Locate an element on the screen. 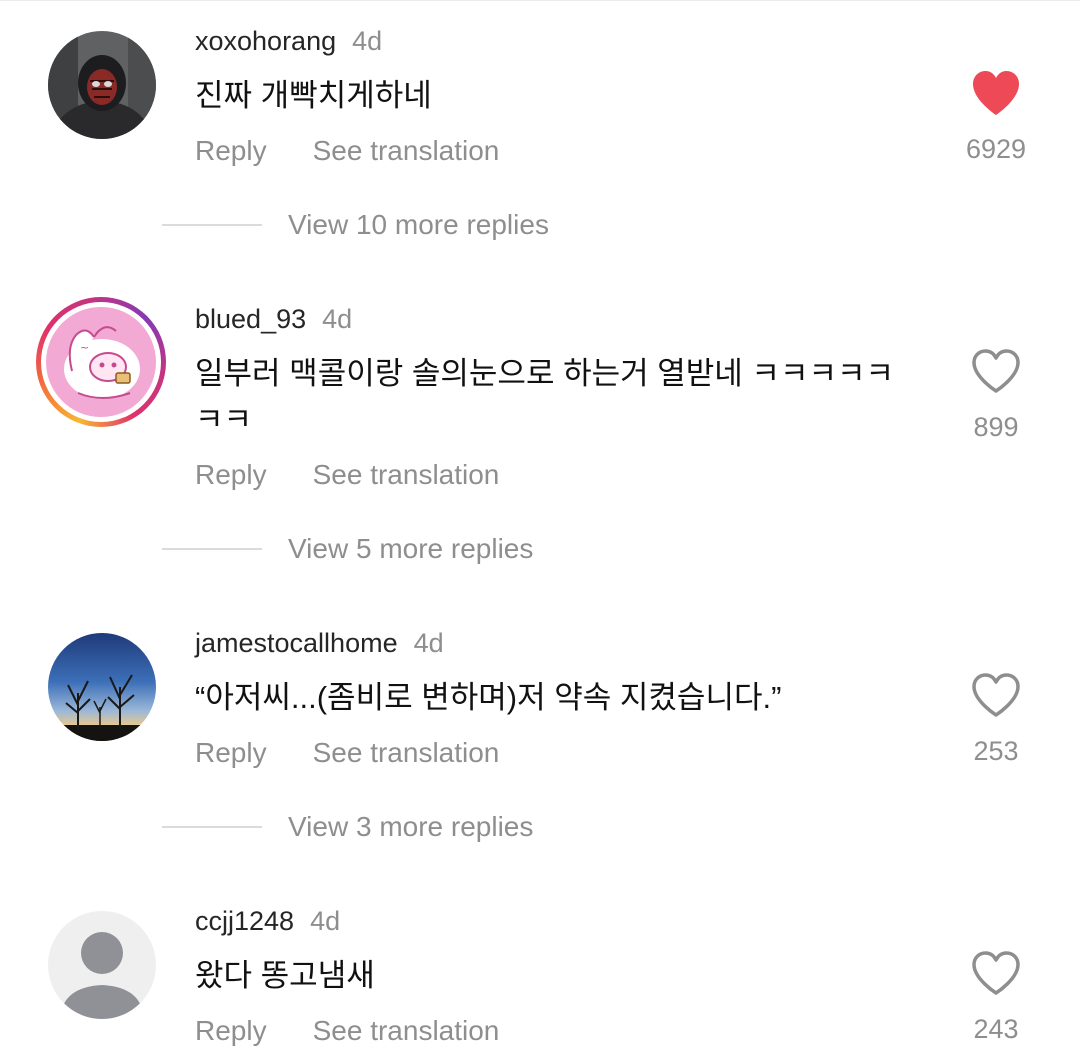 Image resolution: width=1080 pixels, height=1049 pixels. comment-text: 진짜 개빡치게하네 is located at coordinates (313, 95).